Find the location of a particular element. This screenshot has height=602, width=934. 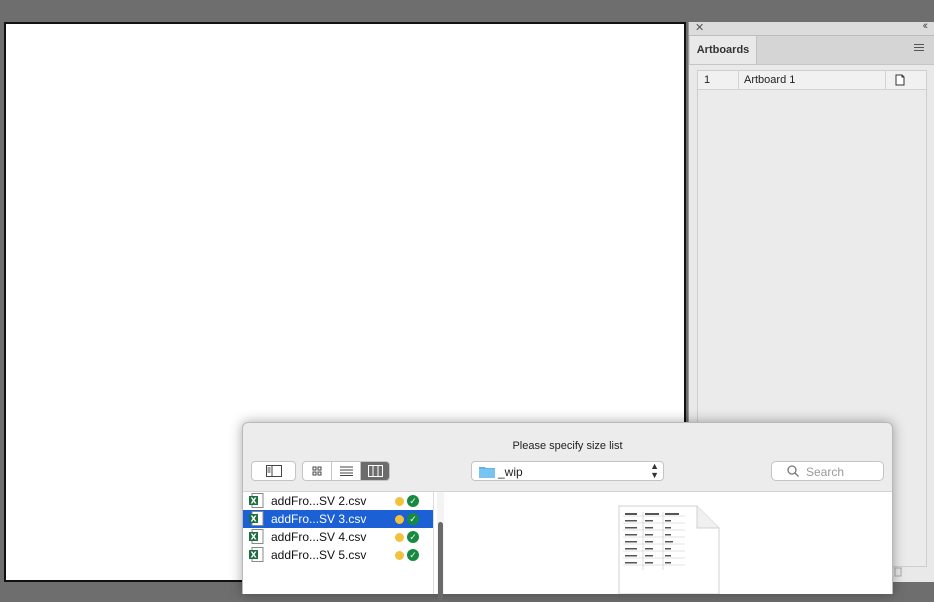

file-row-selected: X addFro...SV 3.csv ✓ is located at coordinates (338, 519).